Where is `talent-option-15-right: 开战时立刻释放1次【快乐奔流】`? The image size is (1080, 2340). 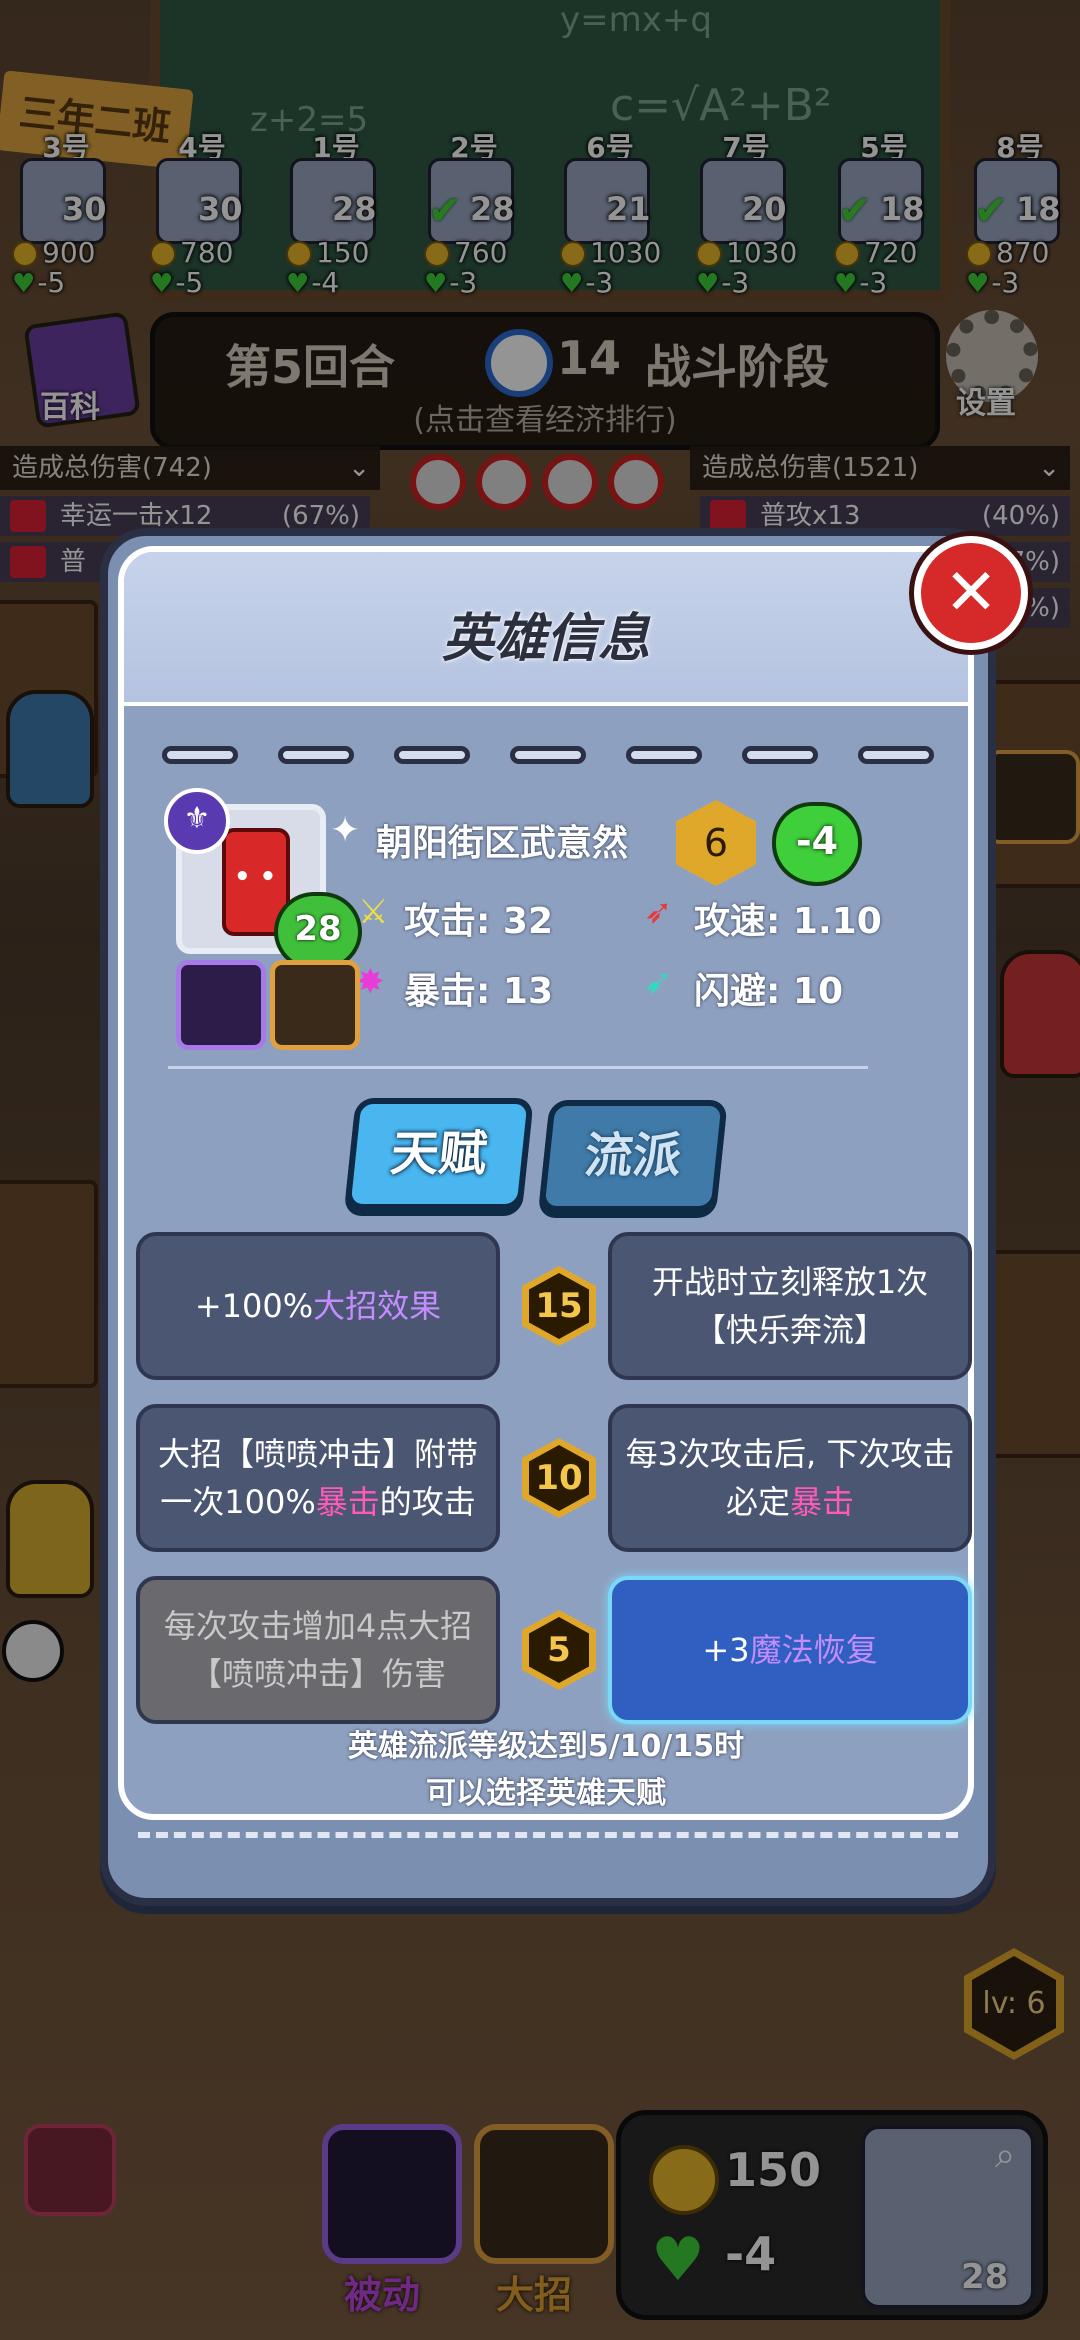
talent-option-15-right: 开战时立刻释放1次【快乐奔流】 is located at coordinates (790, 1306).